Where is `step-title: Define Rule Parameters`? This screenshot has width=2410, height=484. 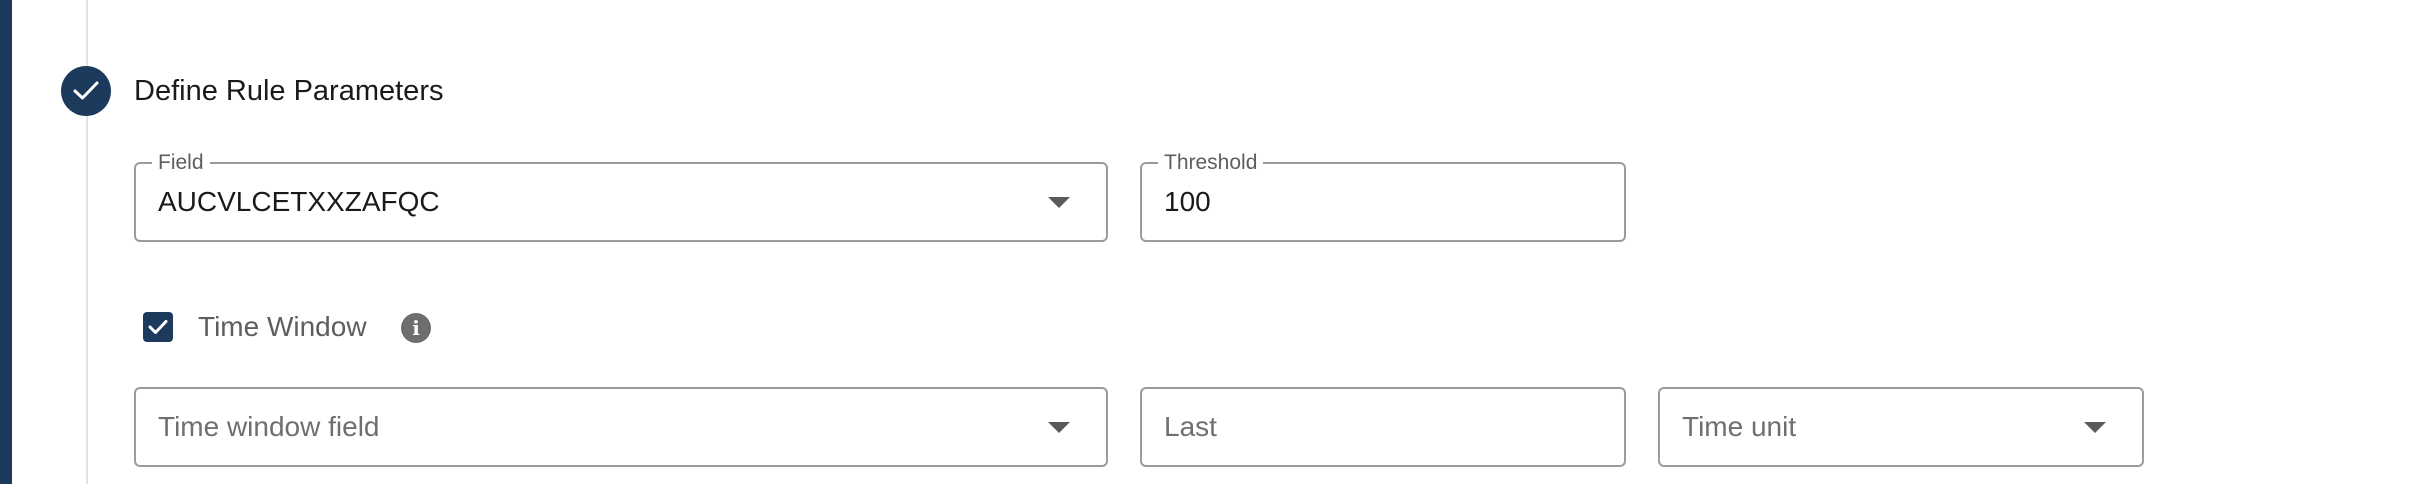 step-title: Define Rule Parameters is located at coordinates (289, 91).